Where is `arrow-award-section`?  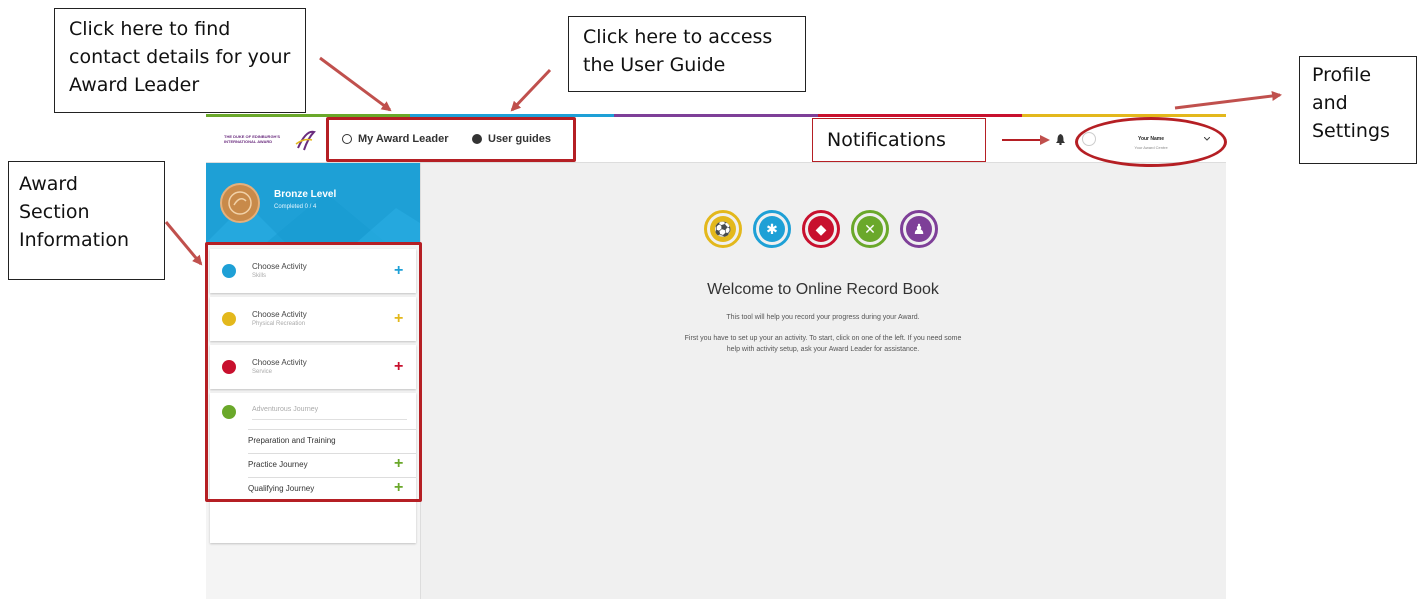 arrow-award-section is located at coordinates (183, 243).